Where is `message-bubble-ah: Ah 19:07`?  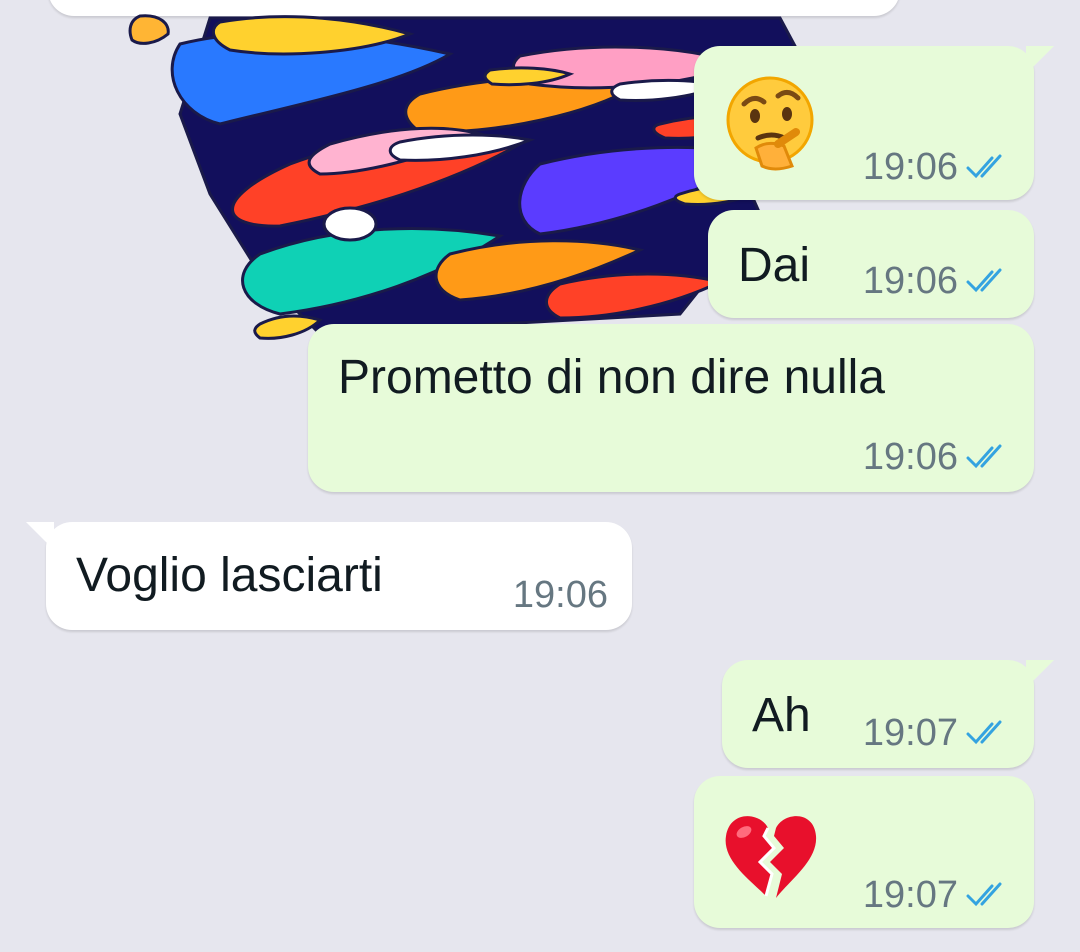
message-bubble-ah: Ah 19:07 is located at coordinates (888, 714).